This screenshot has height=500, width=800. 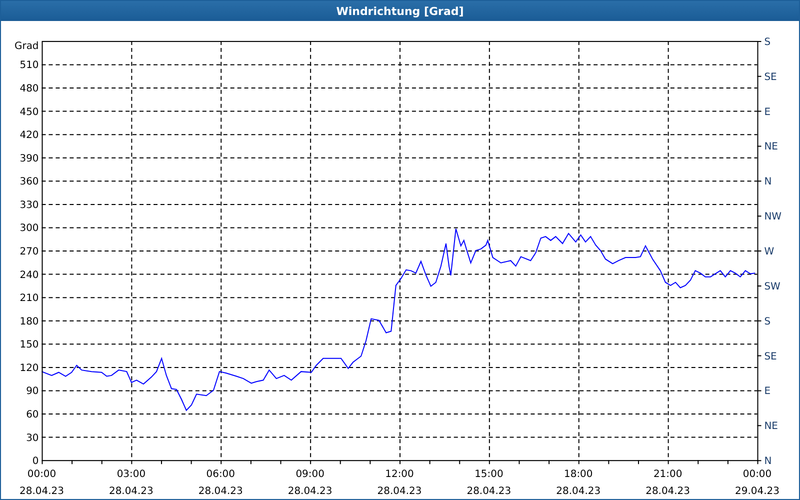 What do you see at coordinates (26, 46) in the screenshot?
I see `y-axis-title: Grad` at bounding box center [26, 46].